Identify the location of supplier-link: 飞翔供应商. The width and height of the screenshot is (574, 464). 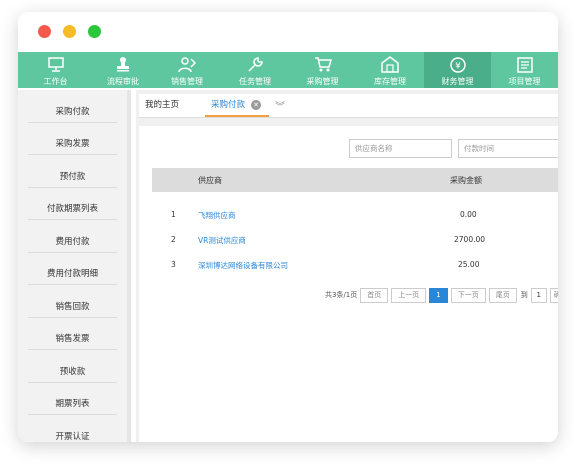
(217, 215).